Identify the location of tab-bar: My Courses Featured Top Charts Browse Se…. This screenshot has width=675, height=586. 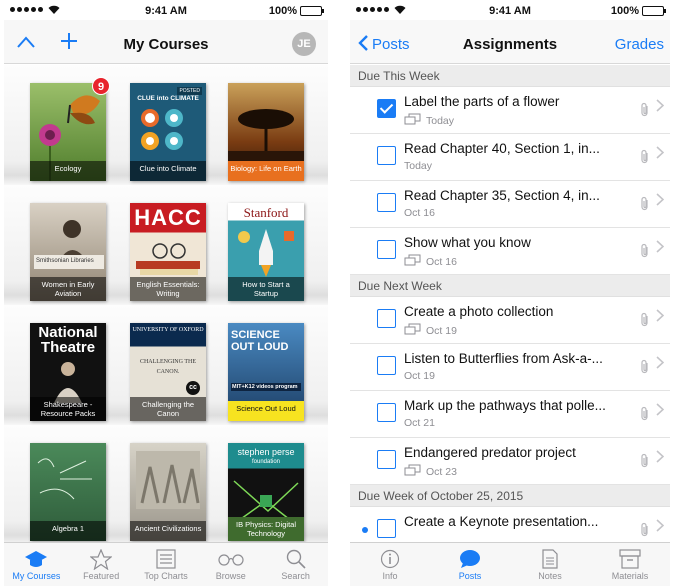
(166, 564).